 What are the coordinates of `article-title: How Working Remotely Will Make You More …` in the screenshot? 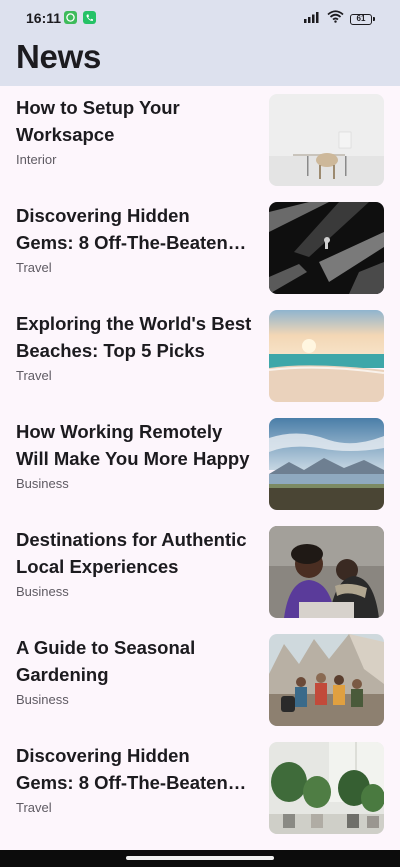 It's located at (133, 445).